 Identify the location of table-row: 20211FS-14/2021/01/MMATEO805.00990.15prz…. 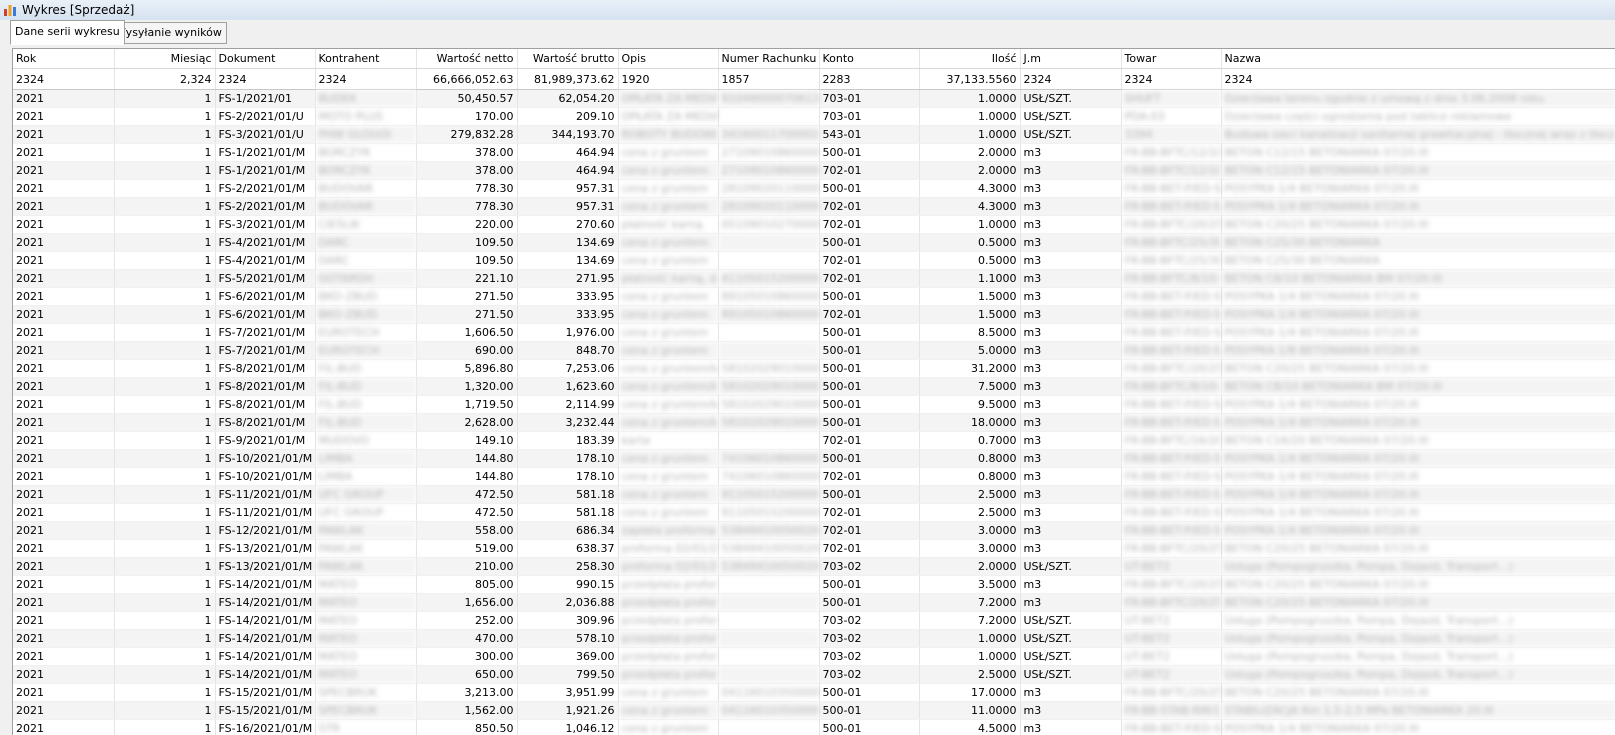
(814, 585).